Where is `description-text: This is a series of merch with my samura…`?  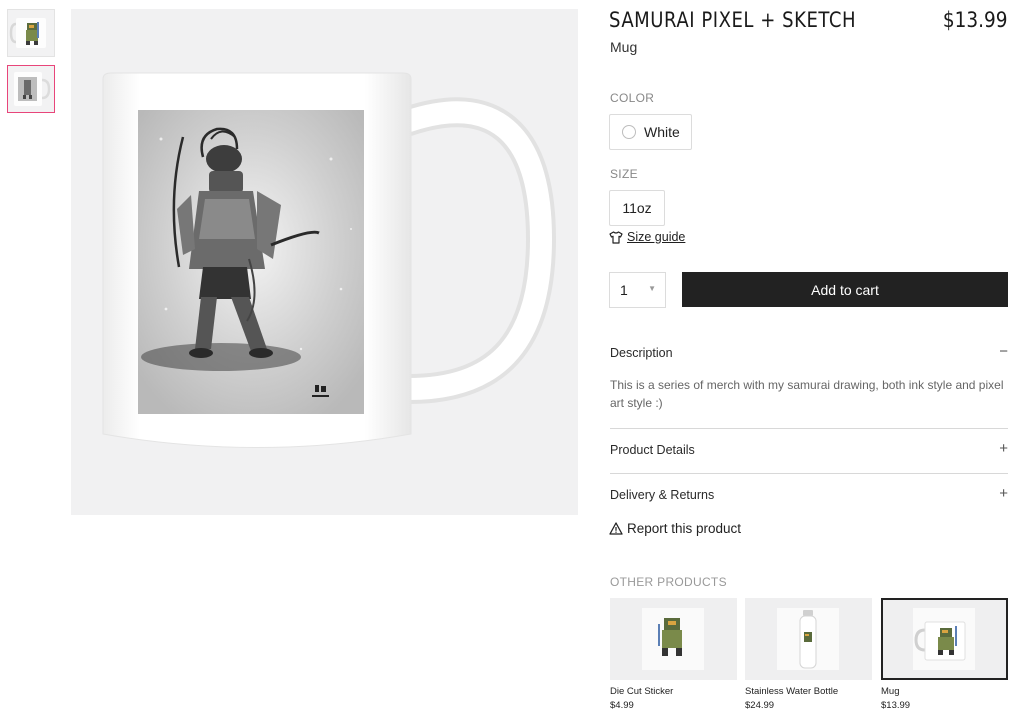
description-text: This is a series of merch with my samura… is located at coordinates (807, 394).